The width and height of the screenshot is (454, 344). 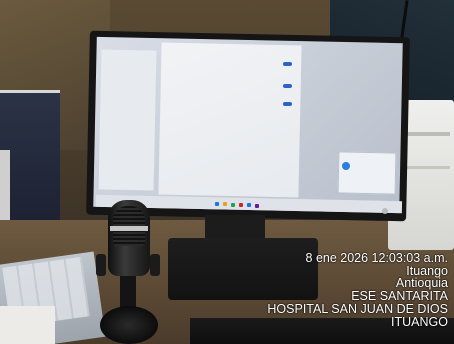 I want to click on stamp-org: ESE SANTARITA, so click(x=399, y=296).